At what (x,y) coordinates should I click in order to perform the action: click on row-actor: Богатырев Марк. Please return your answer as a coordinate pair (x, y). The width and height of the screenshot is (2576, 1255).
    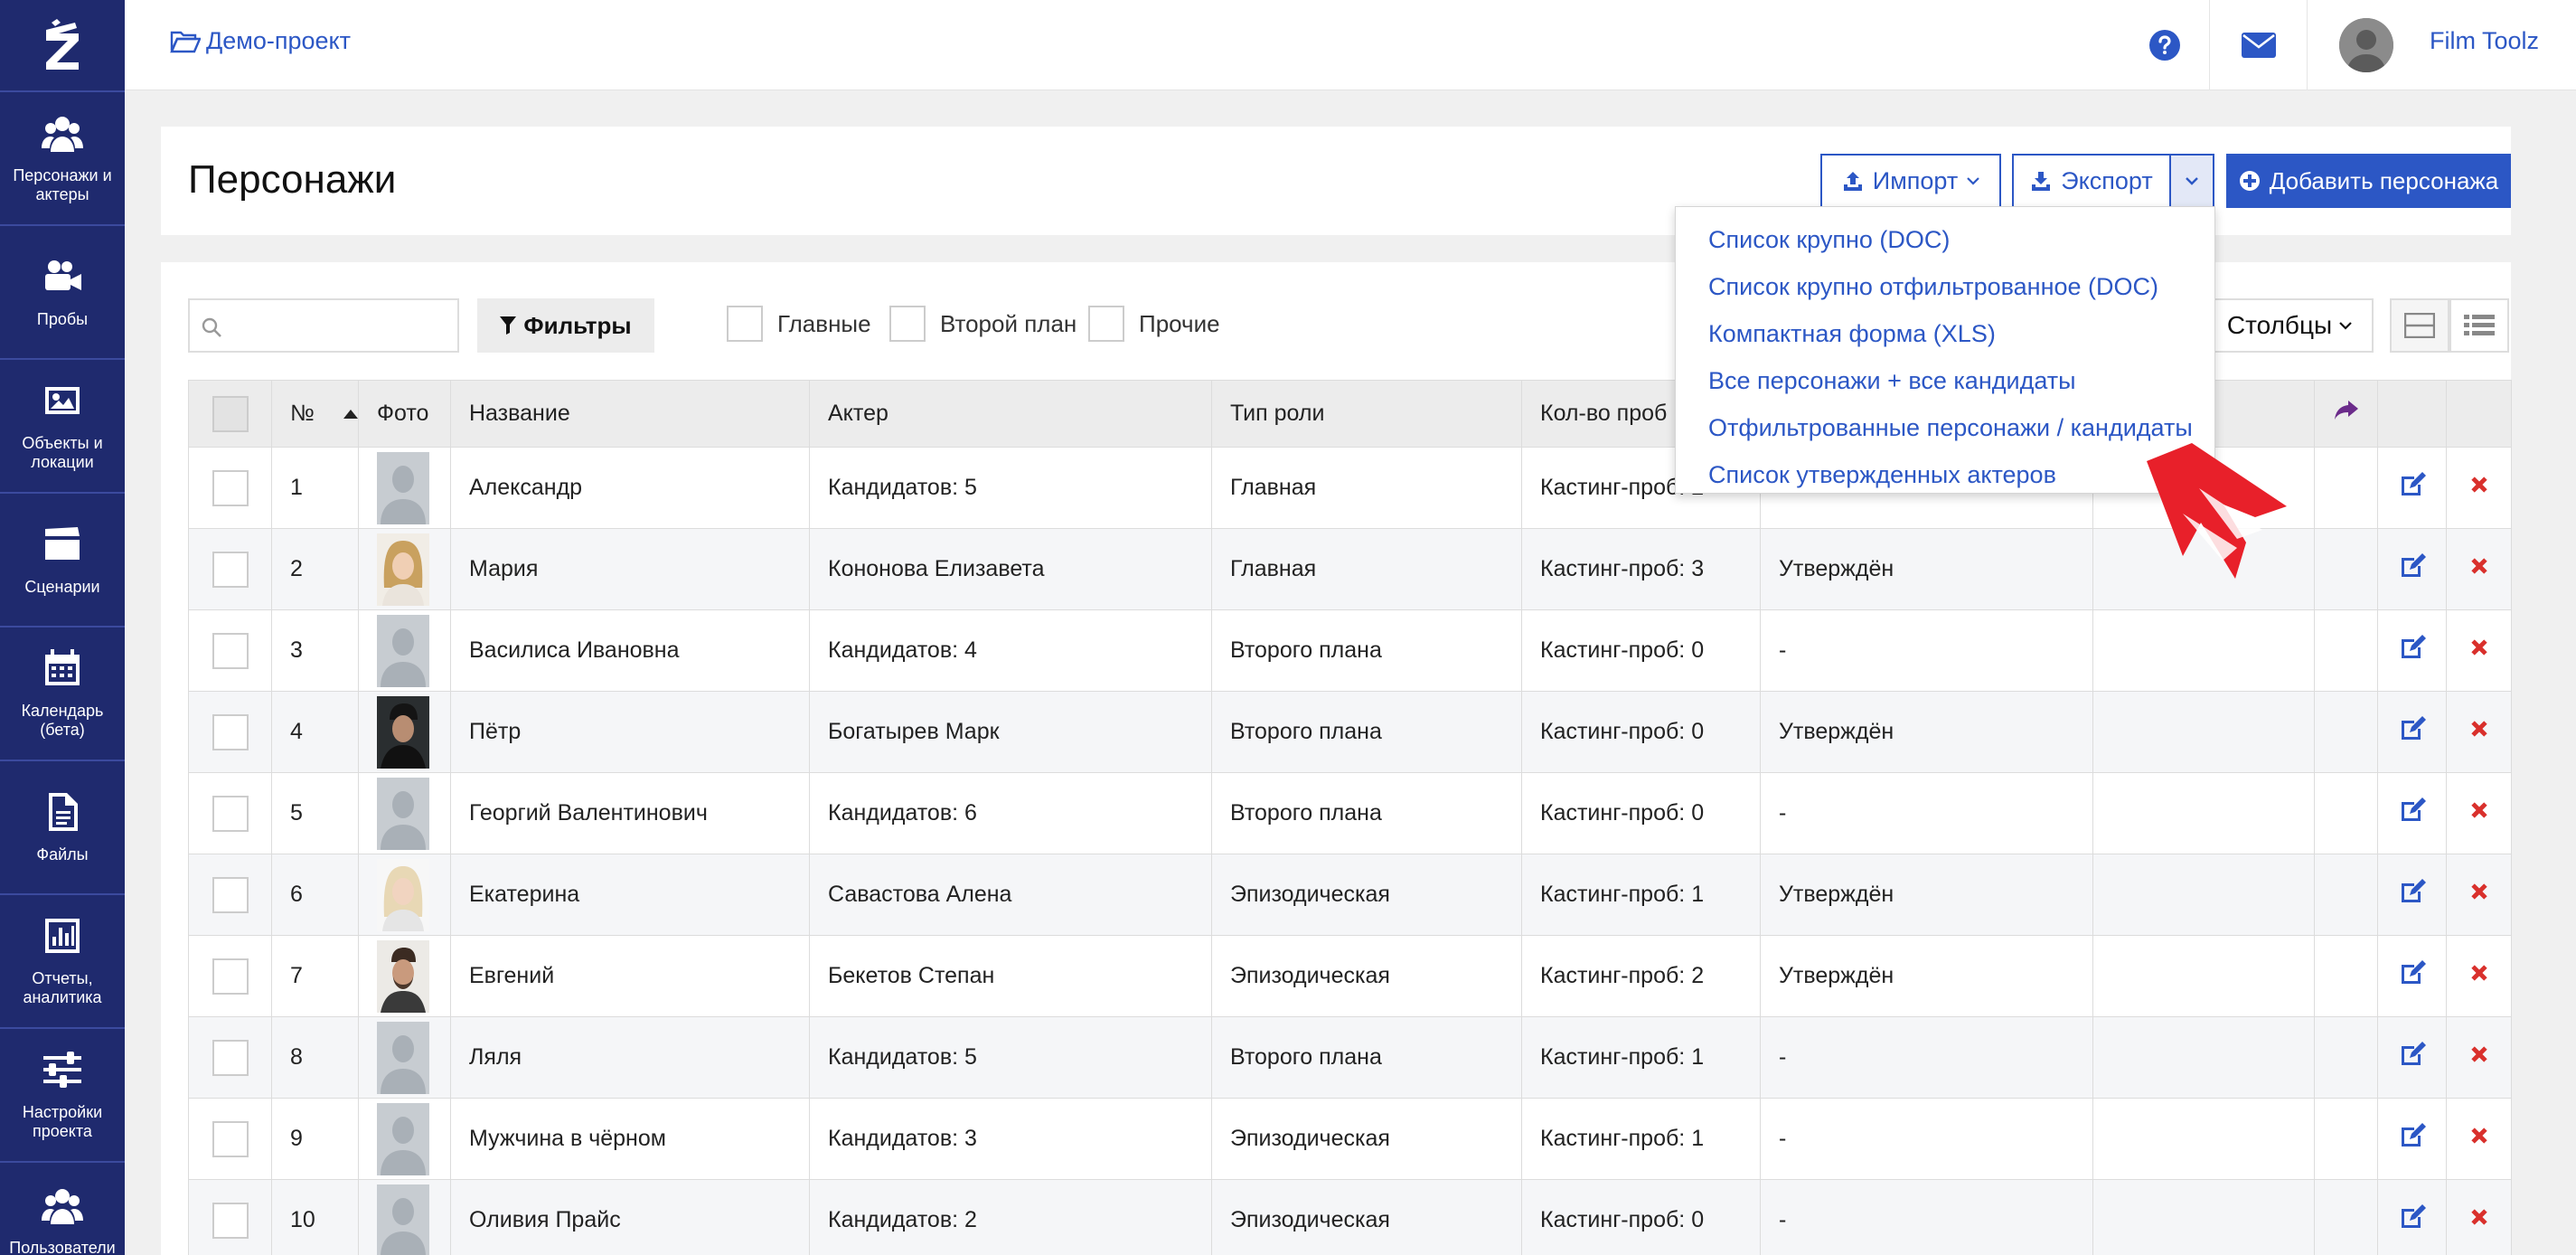
    Looking at the image, I should click on (1011, 732).